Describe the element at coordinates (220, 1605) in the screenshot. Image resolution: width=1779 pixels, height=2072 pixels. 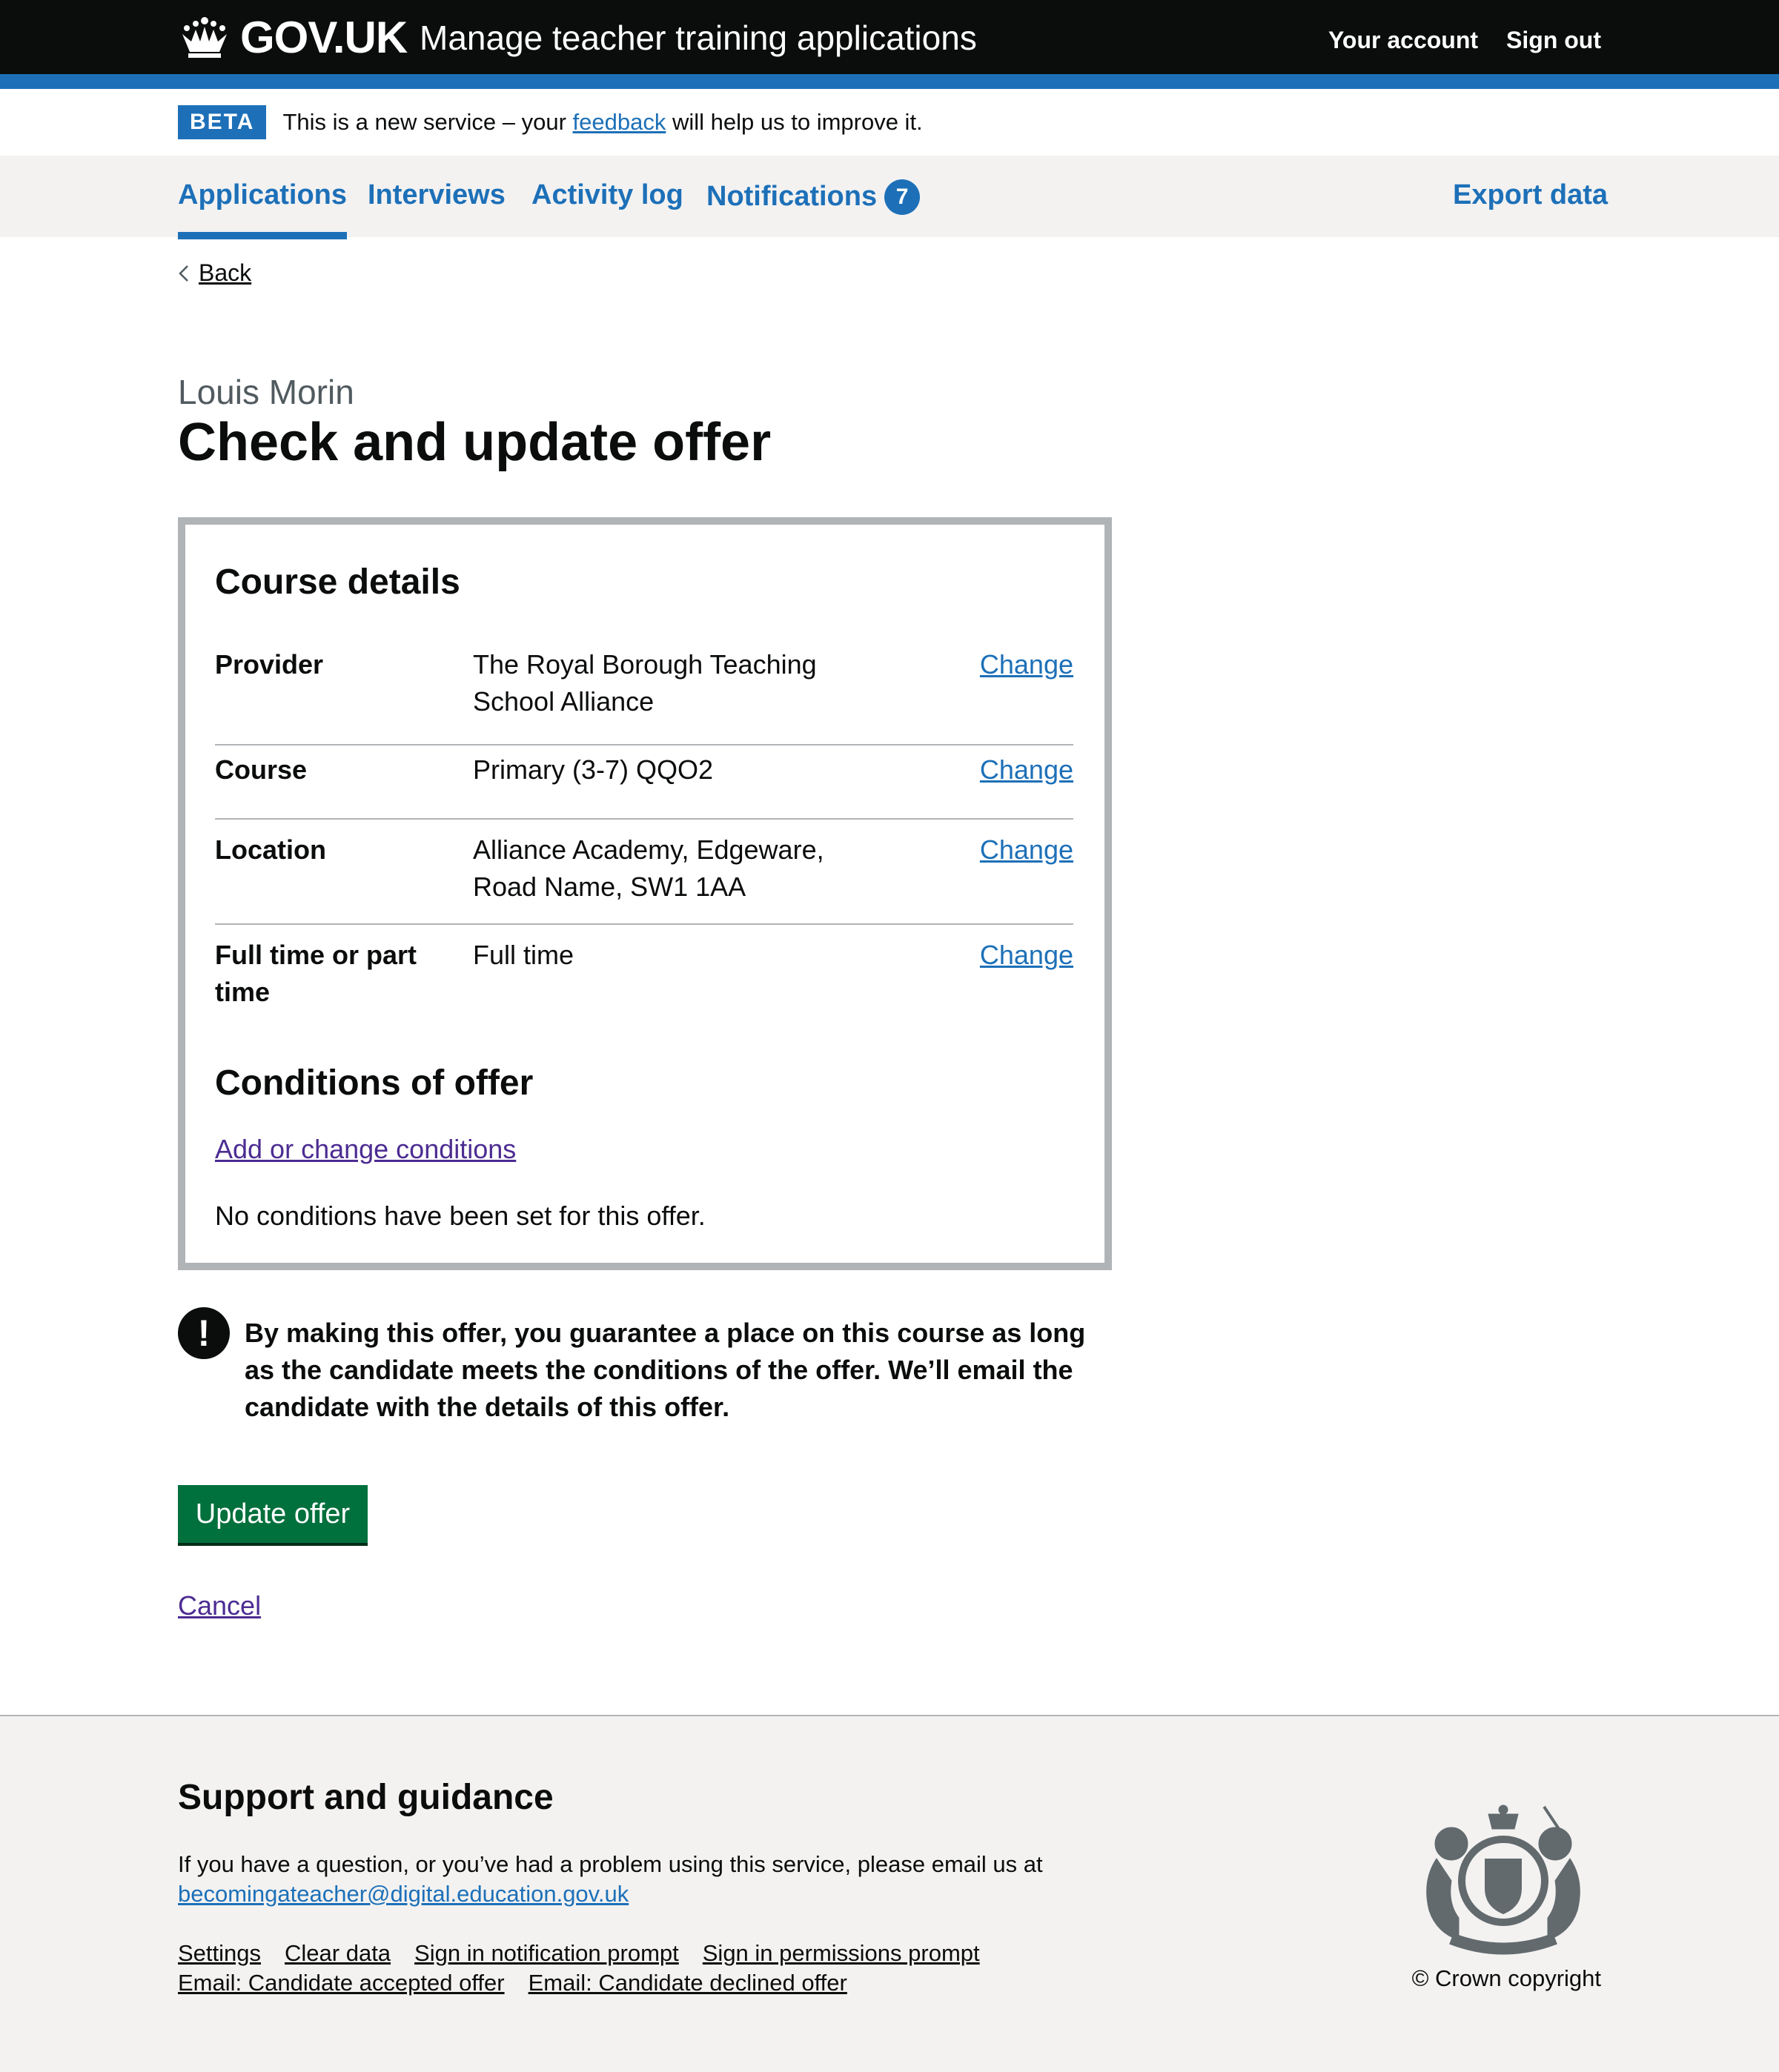
I see `cancel-link: Cancel` at that location.